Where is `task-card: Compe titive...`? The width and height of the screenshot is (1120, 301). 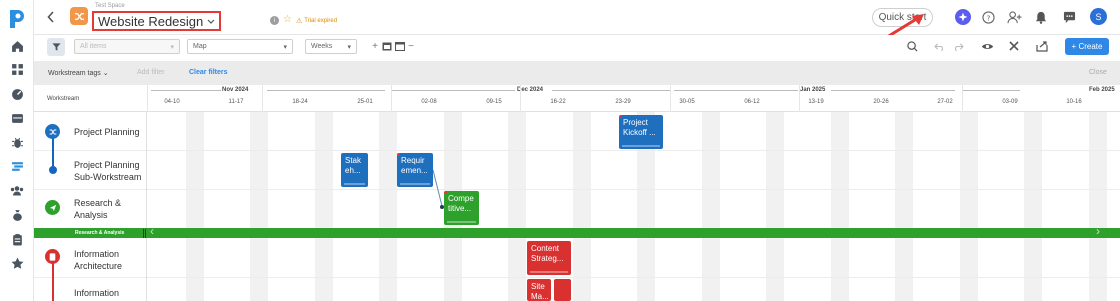
task-card: Compe titive... is located at coordinates (461, 208).